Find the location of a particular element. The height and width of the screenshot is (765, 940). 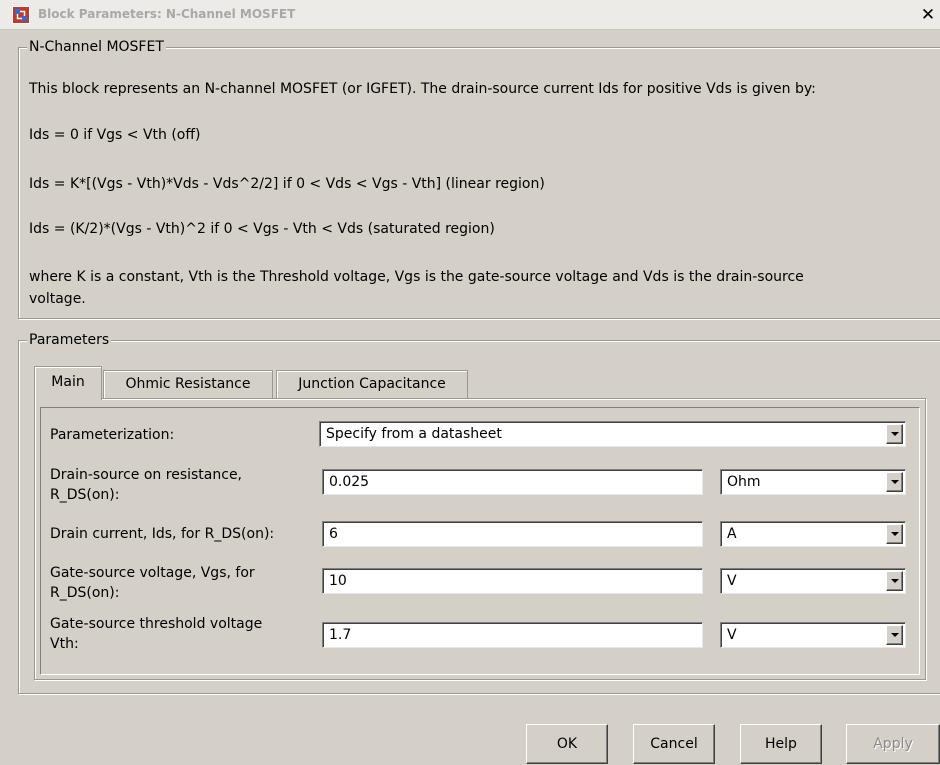

tab-junction-capacitance-label: Junction Capacitance is located at coordinates (372, 384).